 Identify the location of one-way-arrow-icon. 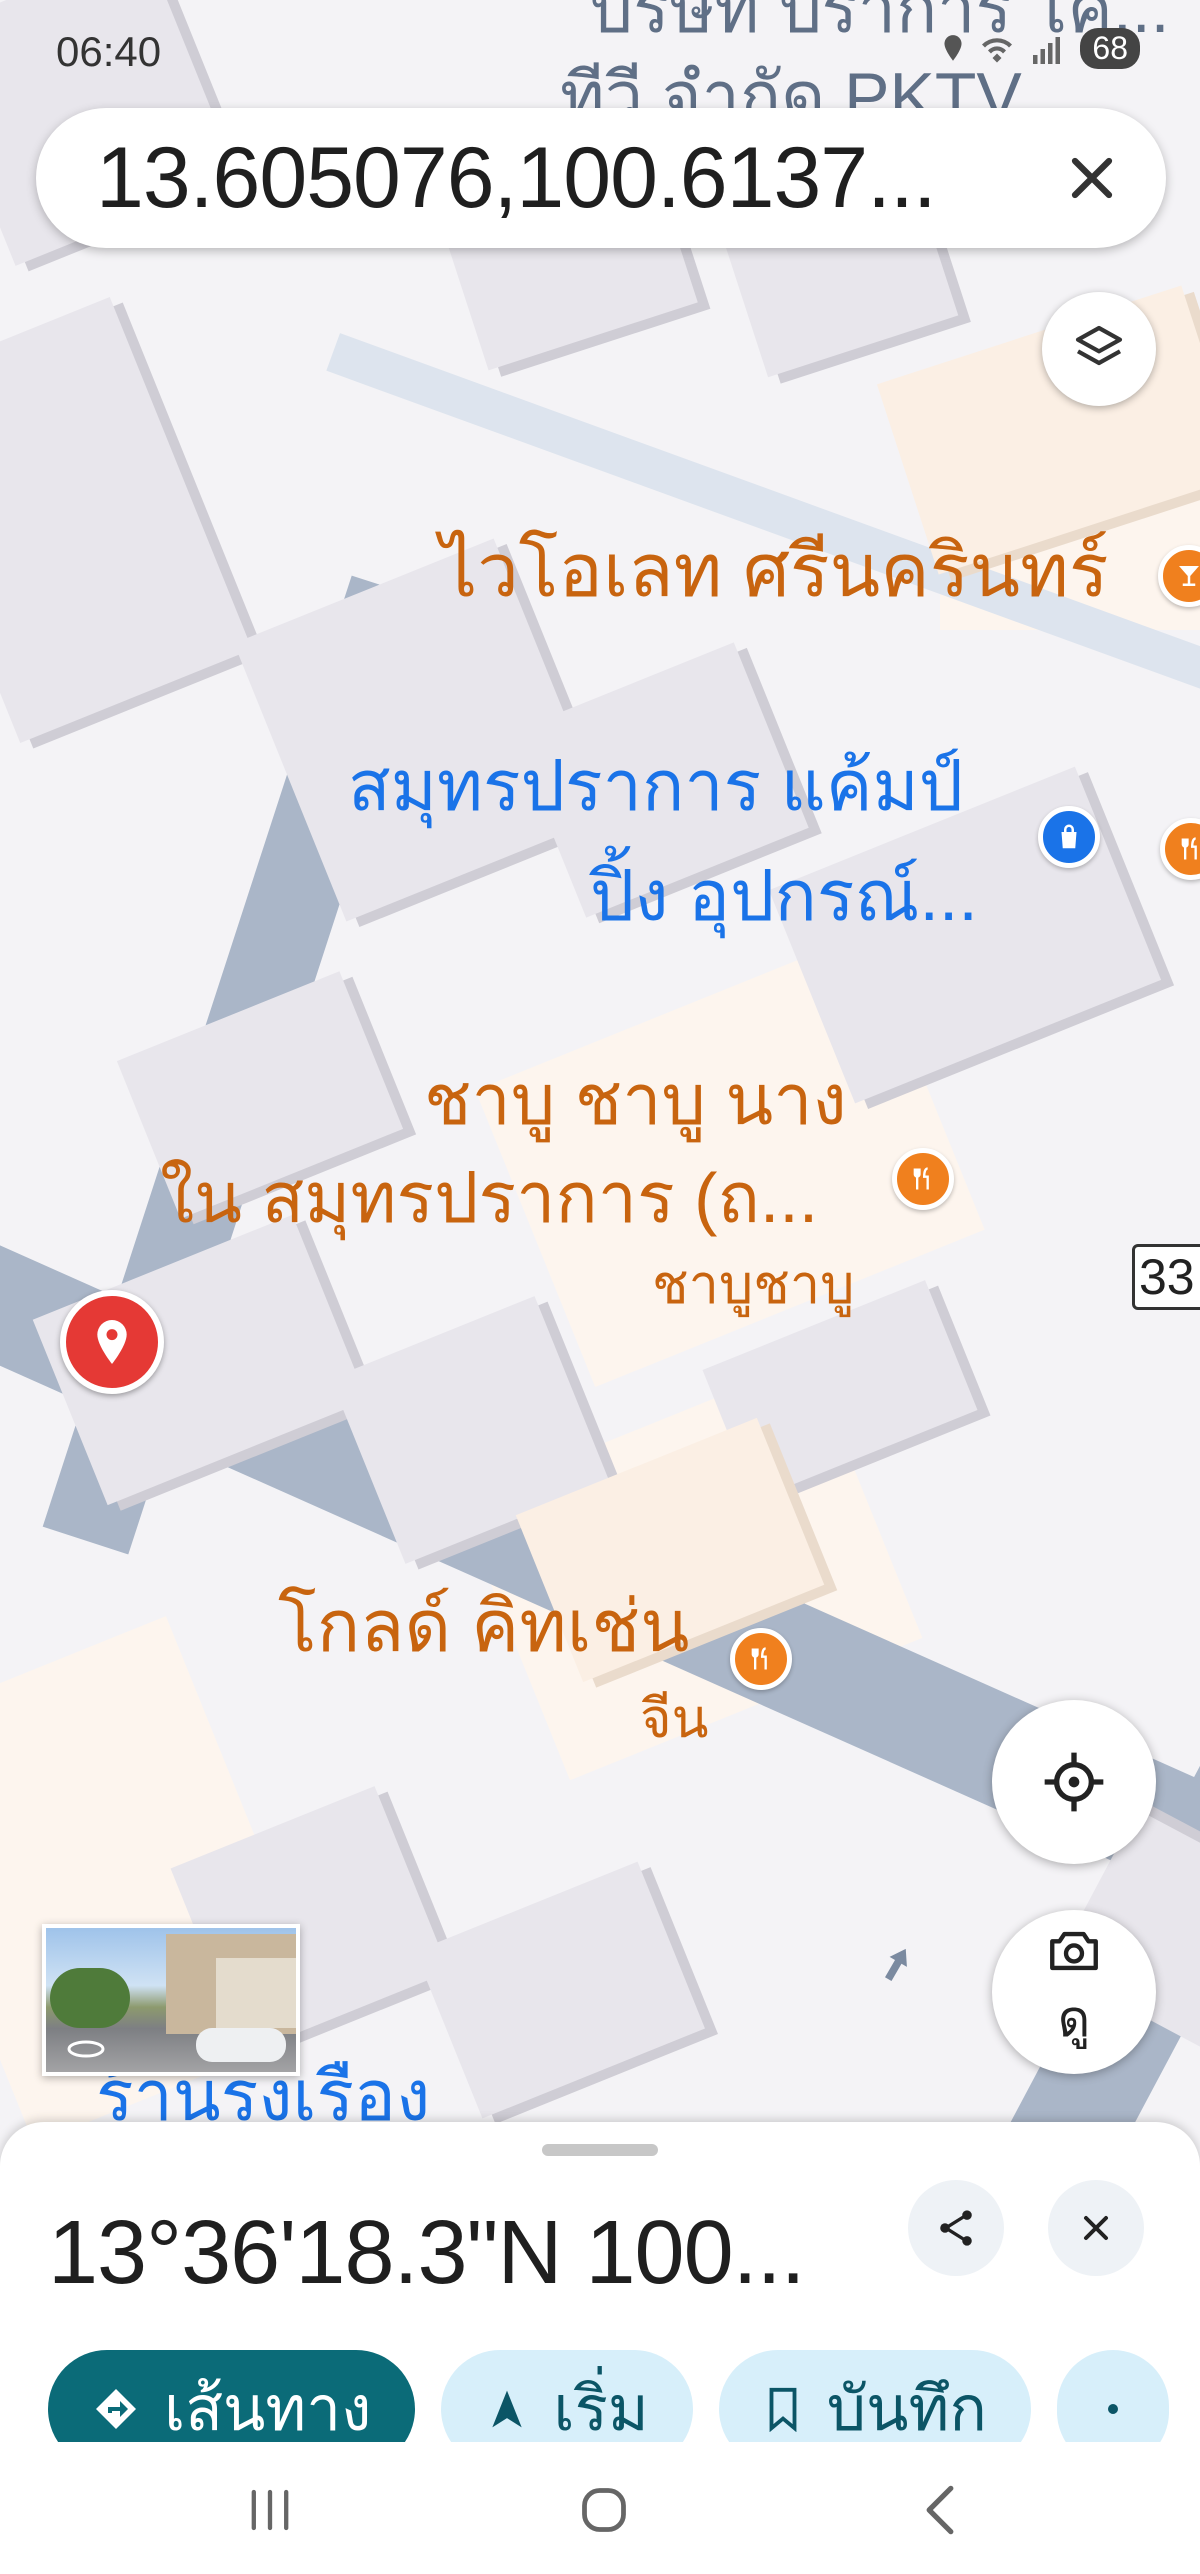
(897, 1966).